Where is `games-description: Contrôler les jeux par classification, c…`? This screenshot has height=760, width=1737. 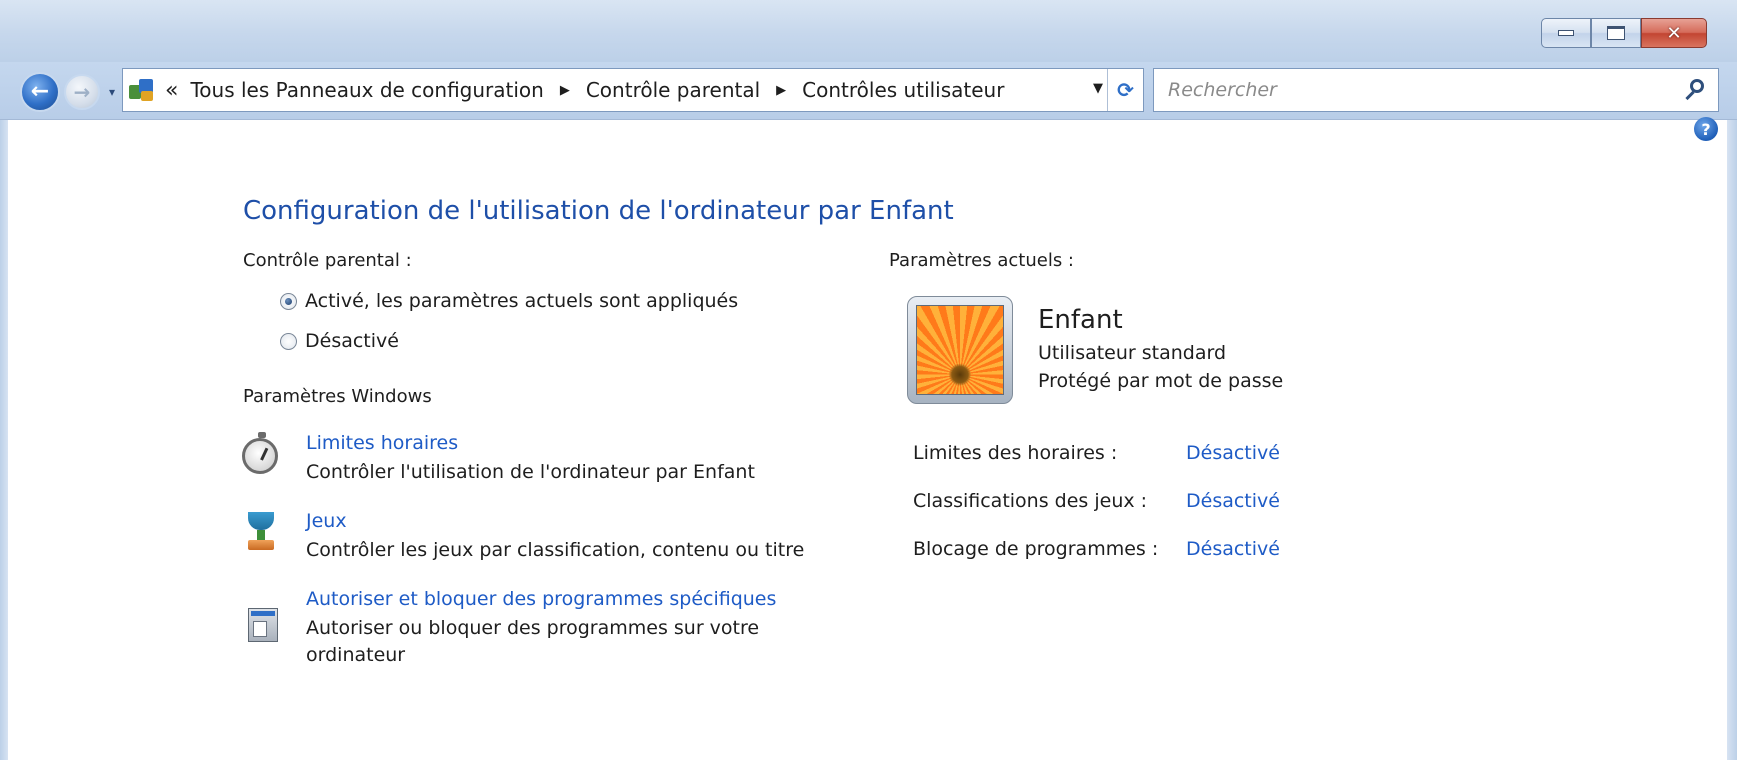 games-description: Contrôler les jeux par classification, c… is located at coordinates (555, 550).